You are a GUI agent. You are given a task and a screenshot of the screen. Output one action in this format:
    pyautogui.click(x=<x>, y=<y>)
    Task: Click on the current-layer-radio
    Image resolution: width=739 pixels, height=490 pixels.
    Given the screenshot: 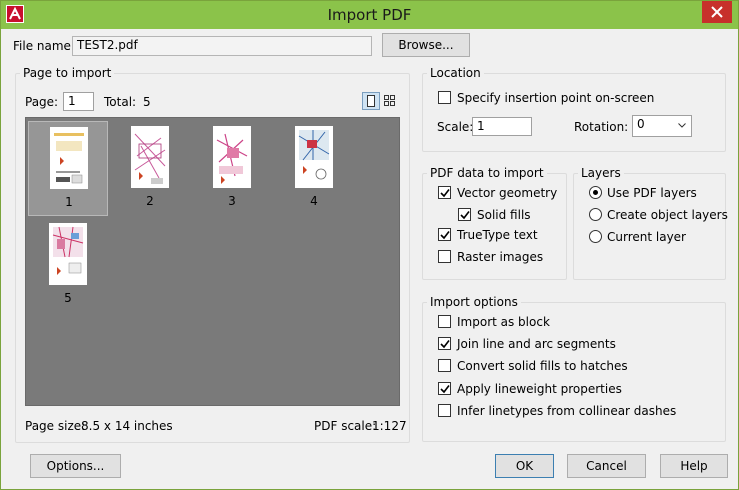 What is the action you would take?
    pyautogui.click(x=595, y=236)
    